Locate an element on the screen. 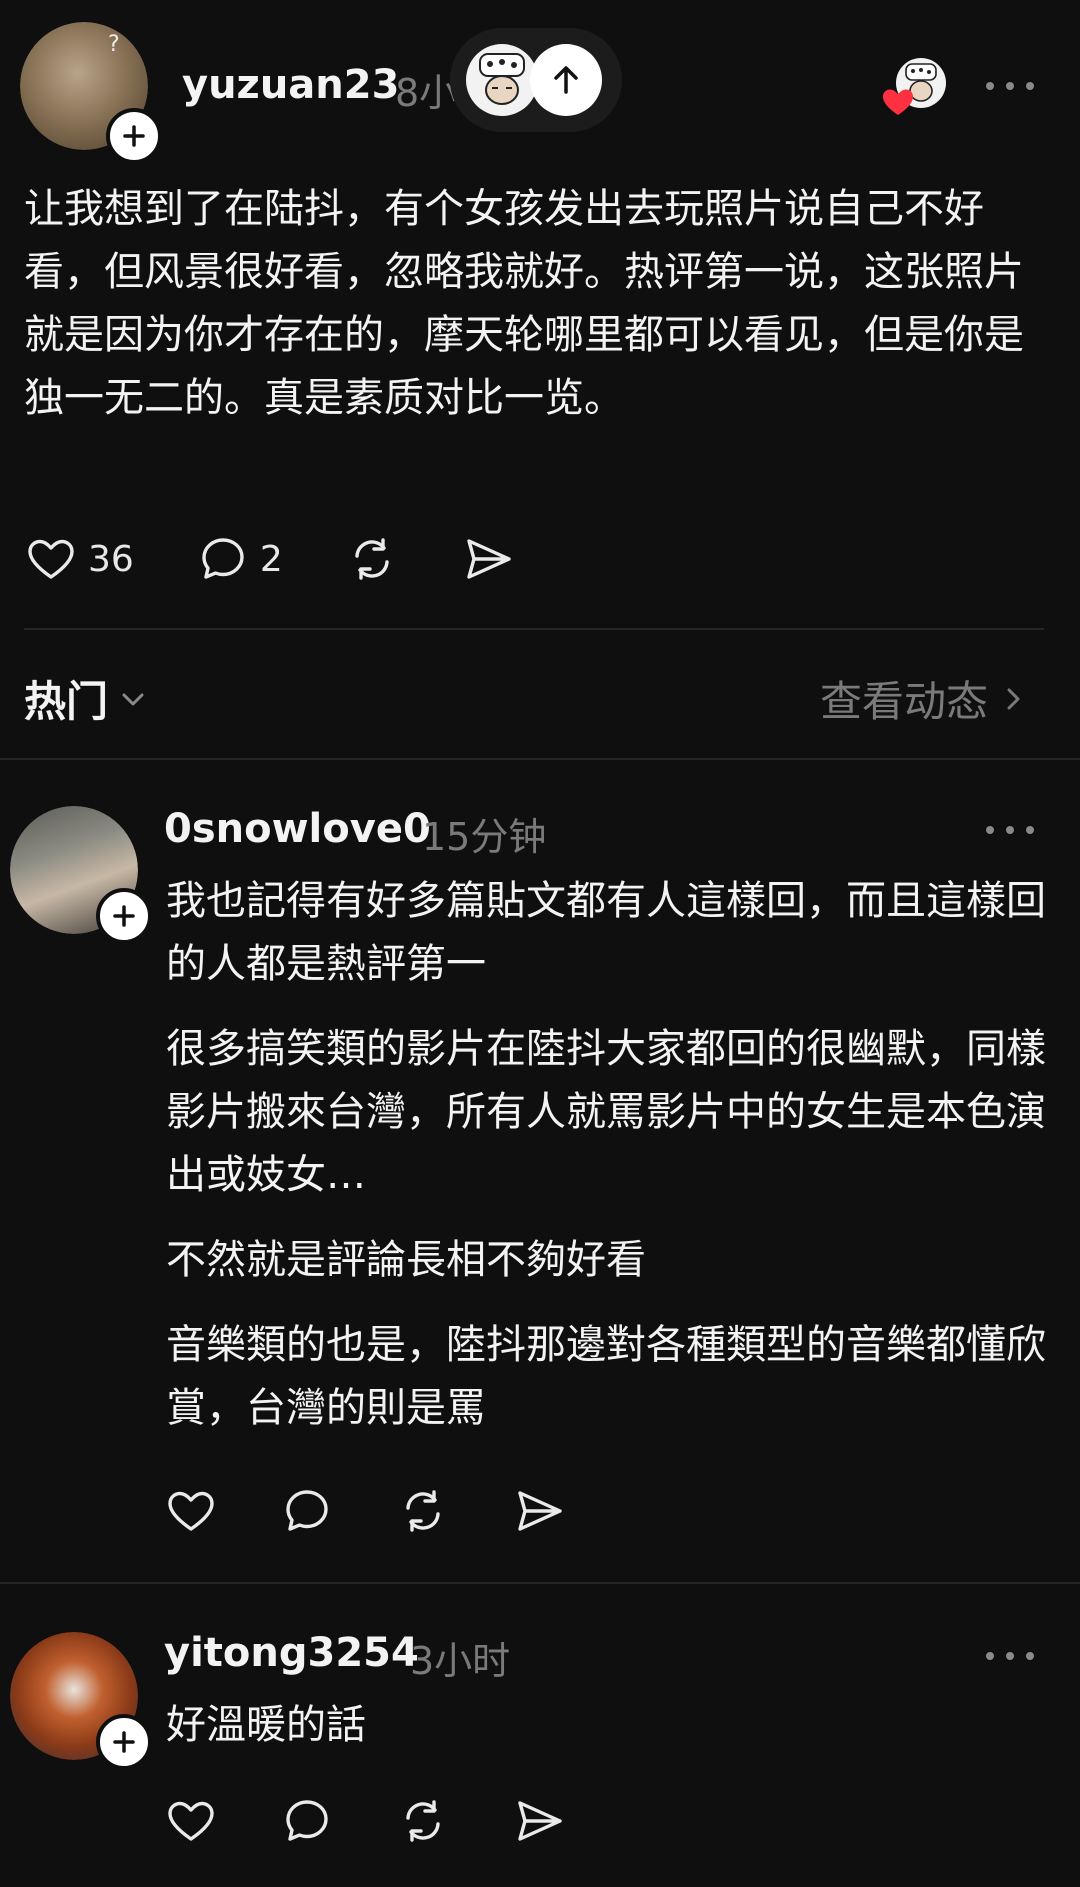  post-divider is located at coordinates (534, 629).